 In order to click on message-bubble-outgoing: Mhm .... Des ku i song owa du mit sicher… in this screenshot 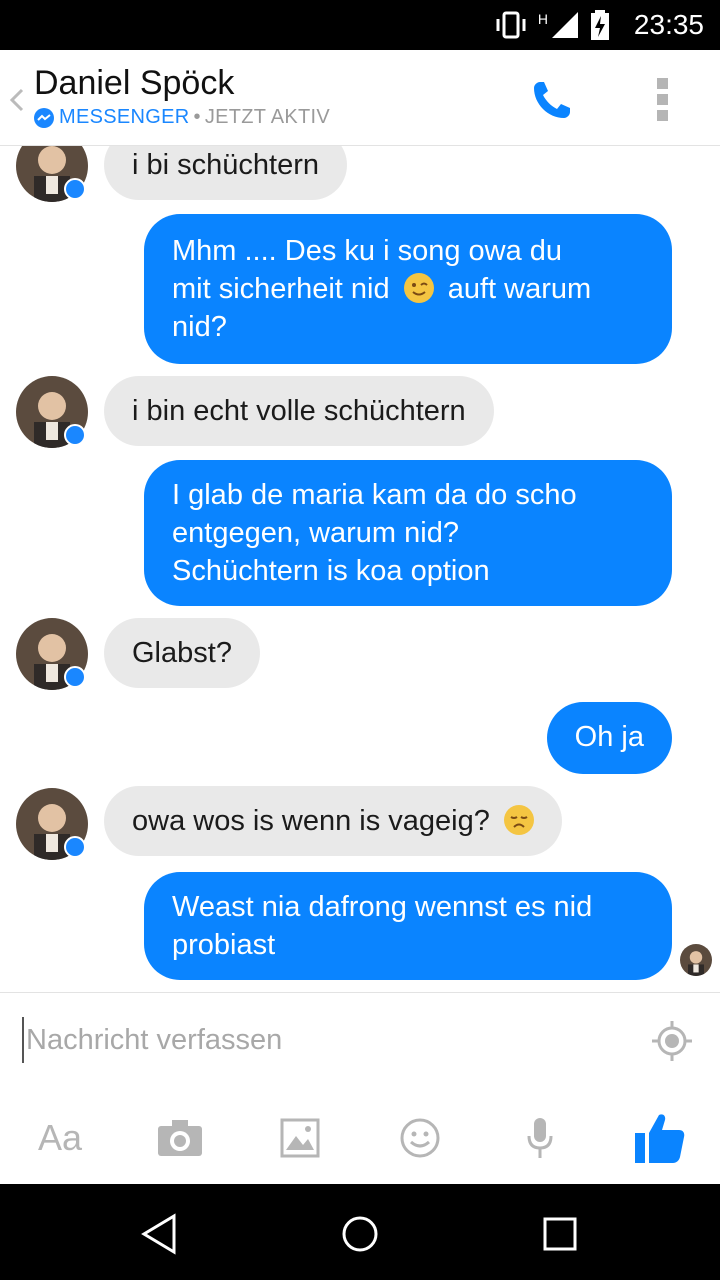, I will do `click(408, 289)`.